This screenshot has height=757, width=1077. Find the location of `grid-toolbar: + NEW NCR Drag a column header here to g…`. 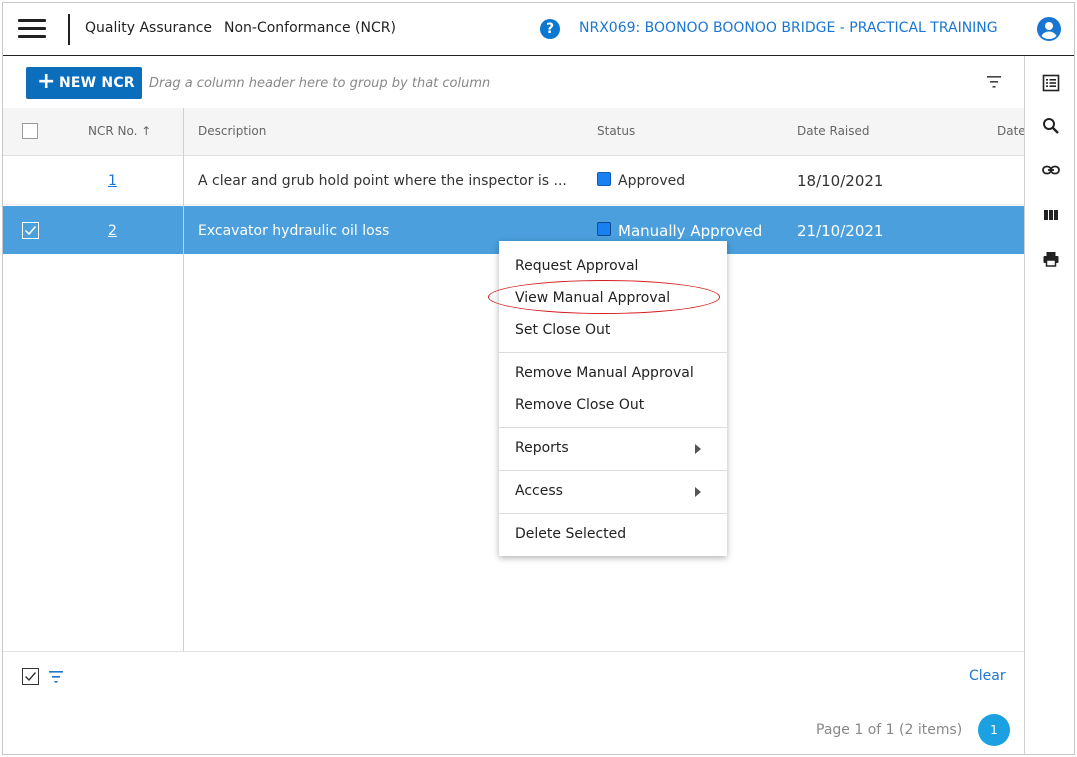

grid-toolbar: + NEW NCR Drag a column header here to g… is located at coordinates (513, 82).